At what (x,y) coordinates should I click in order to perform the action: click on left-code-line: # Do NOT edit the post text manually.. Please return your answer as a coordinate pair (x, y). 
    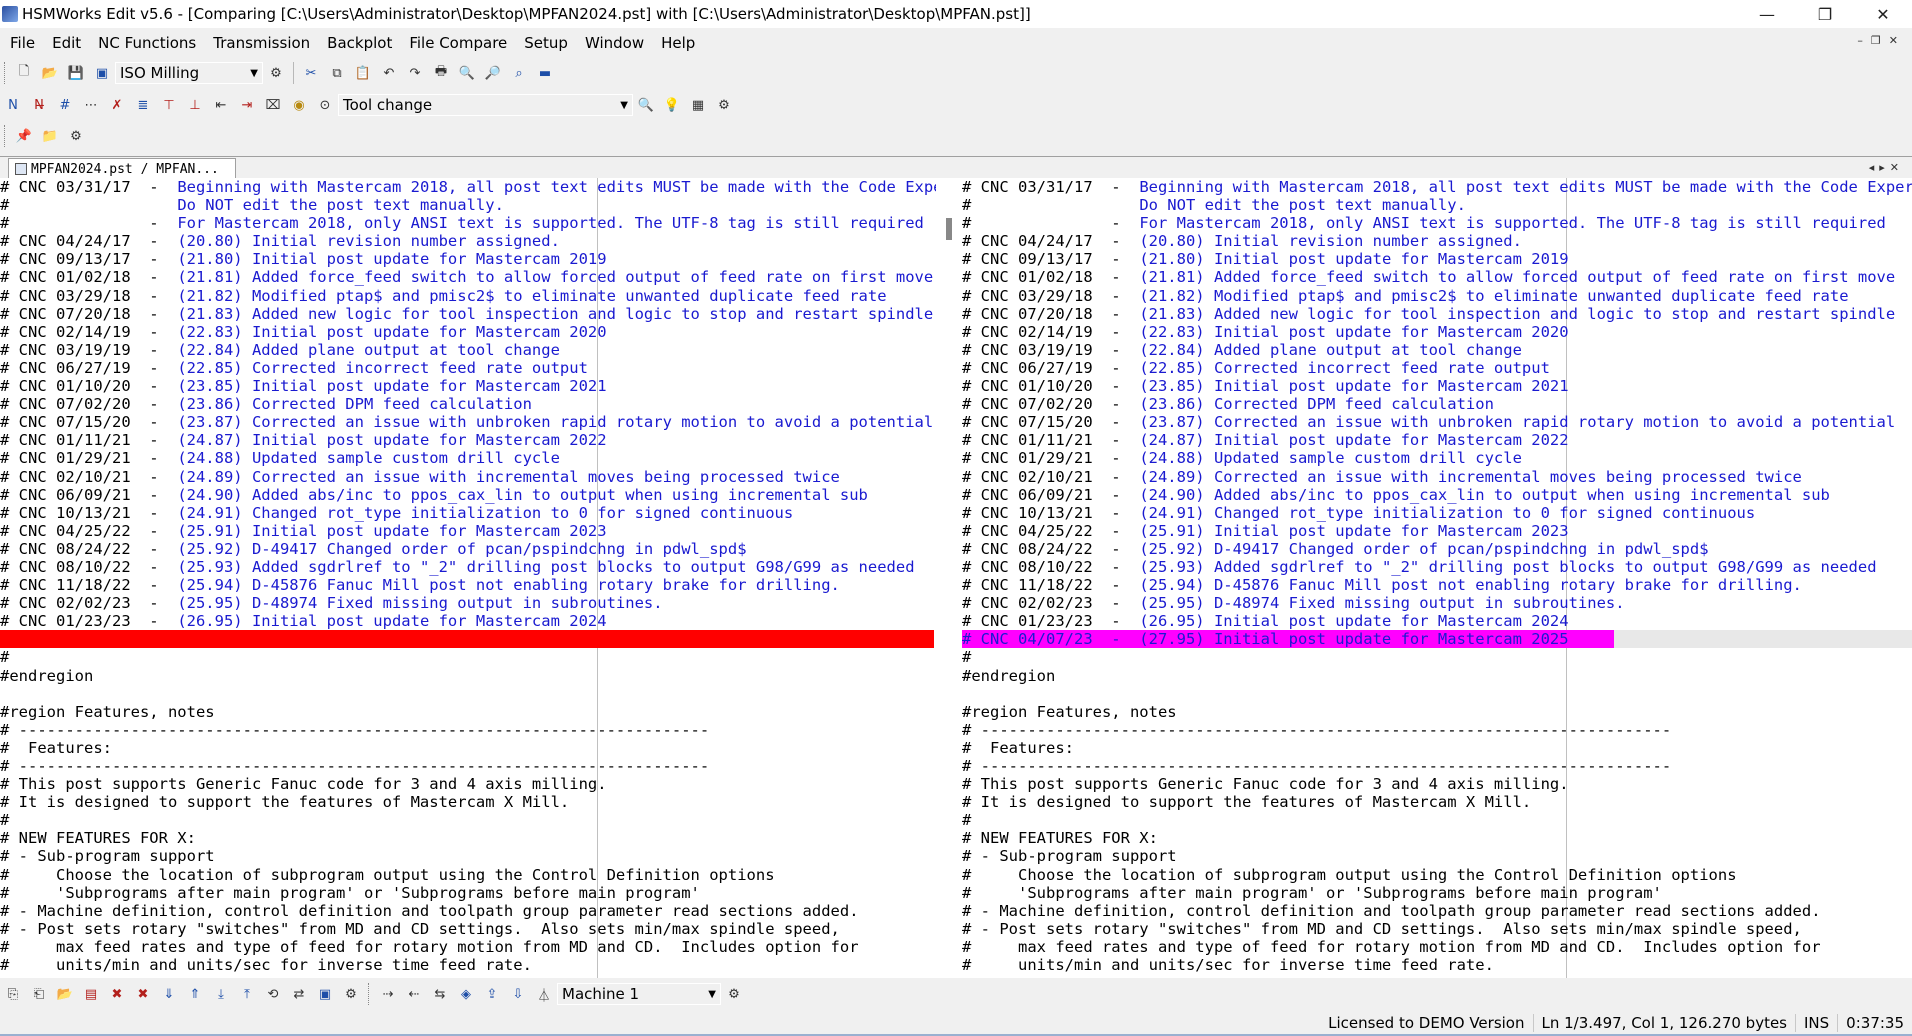
    Looking at the image, I should click on (468, 205).